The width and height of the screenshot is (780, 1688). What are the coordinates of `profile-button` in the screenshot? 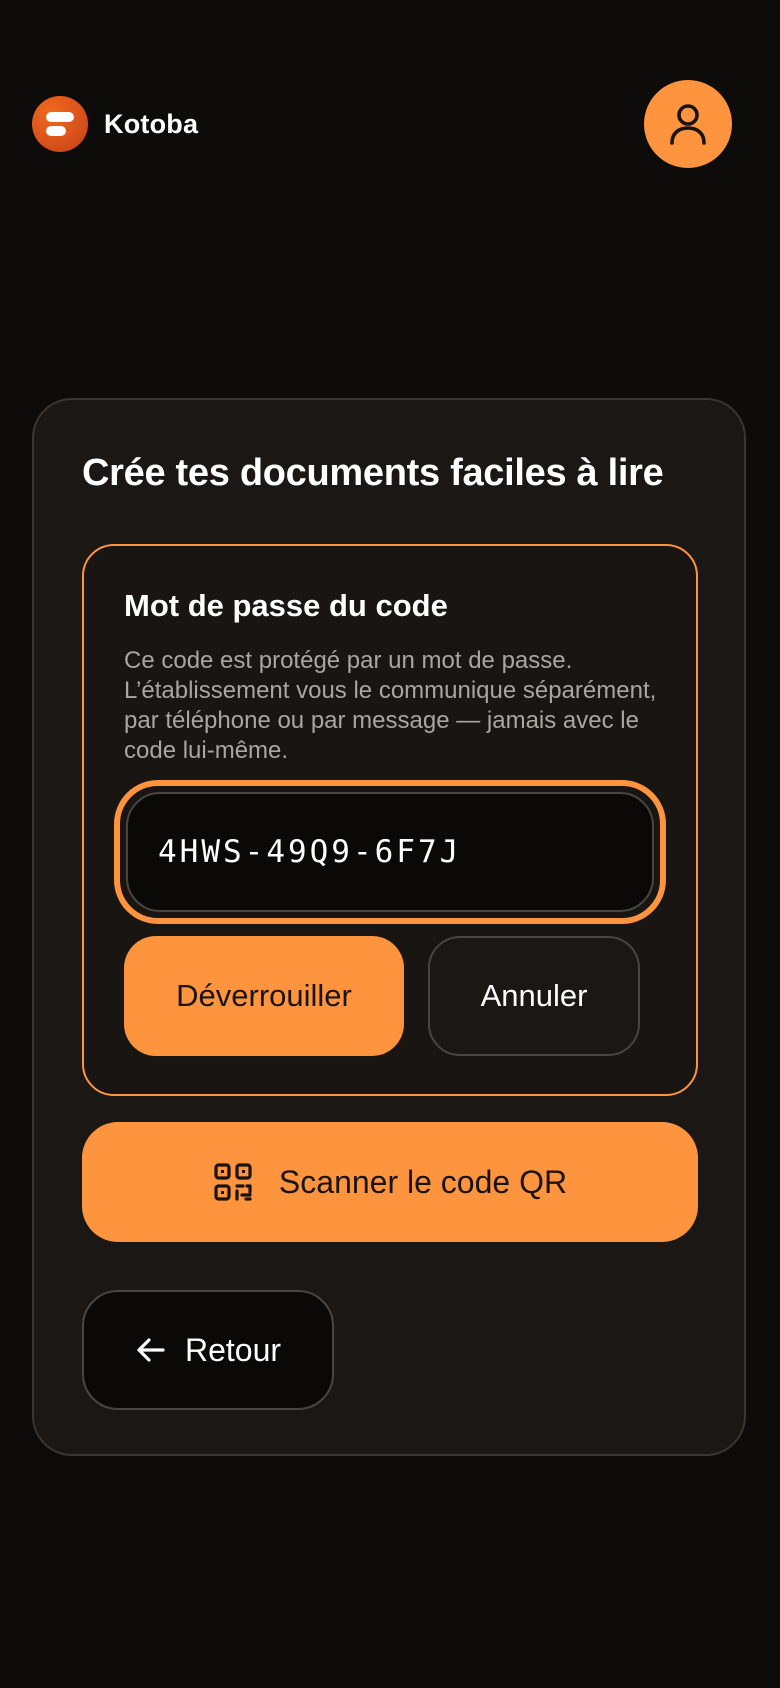 It's located at (688, 124).